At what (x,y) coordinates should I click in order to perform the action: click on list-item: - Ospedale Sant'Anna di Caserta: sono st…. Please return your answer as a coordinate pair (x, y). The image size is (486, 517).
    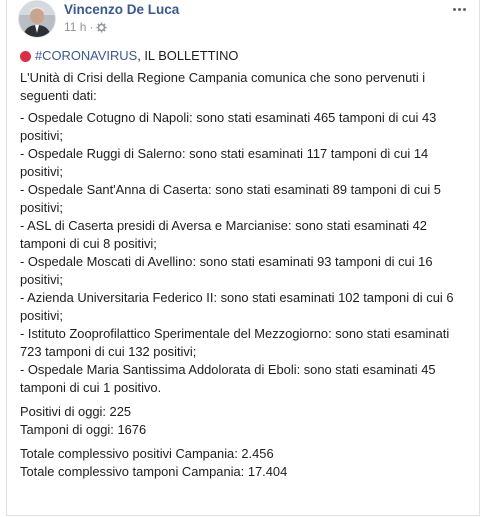
    Looking at the image, I should click on (230, 198).